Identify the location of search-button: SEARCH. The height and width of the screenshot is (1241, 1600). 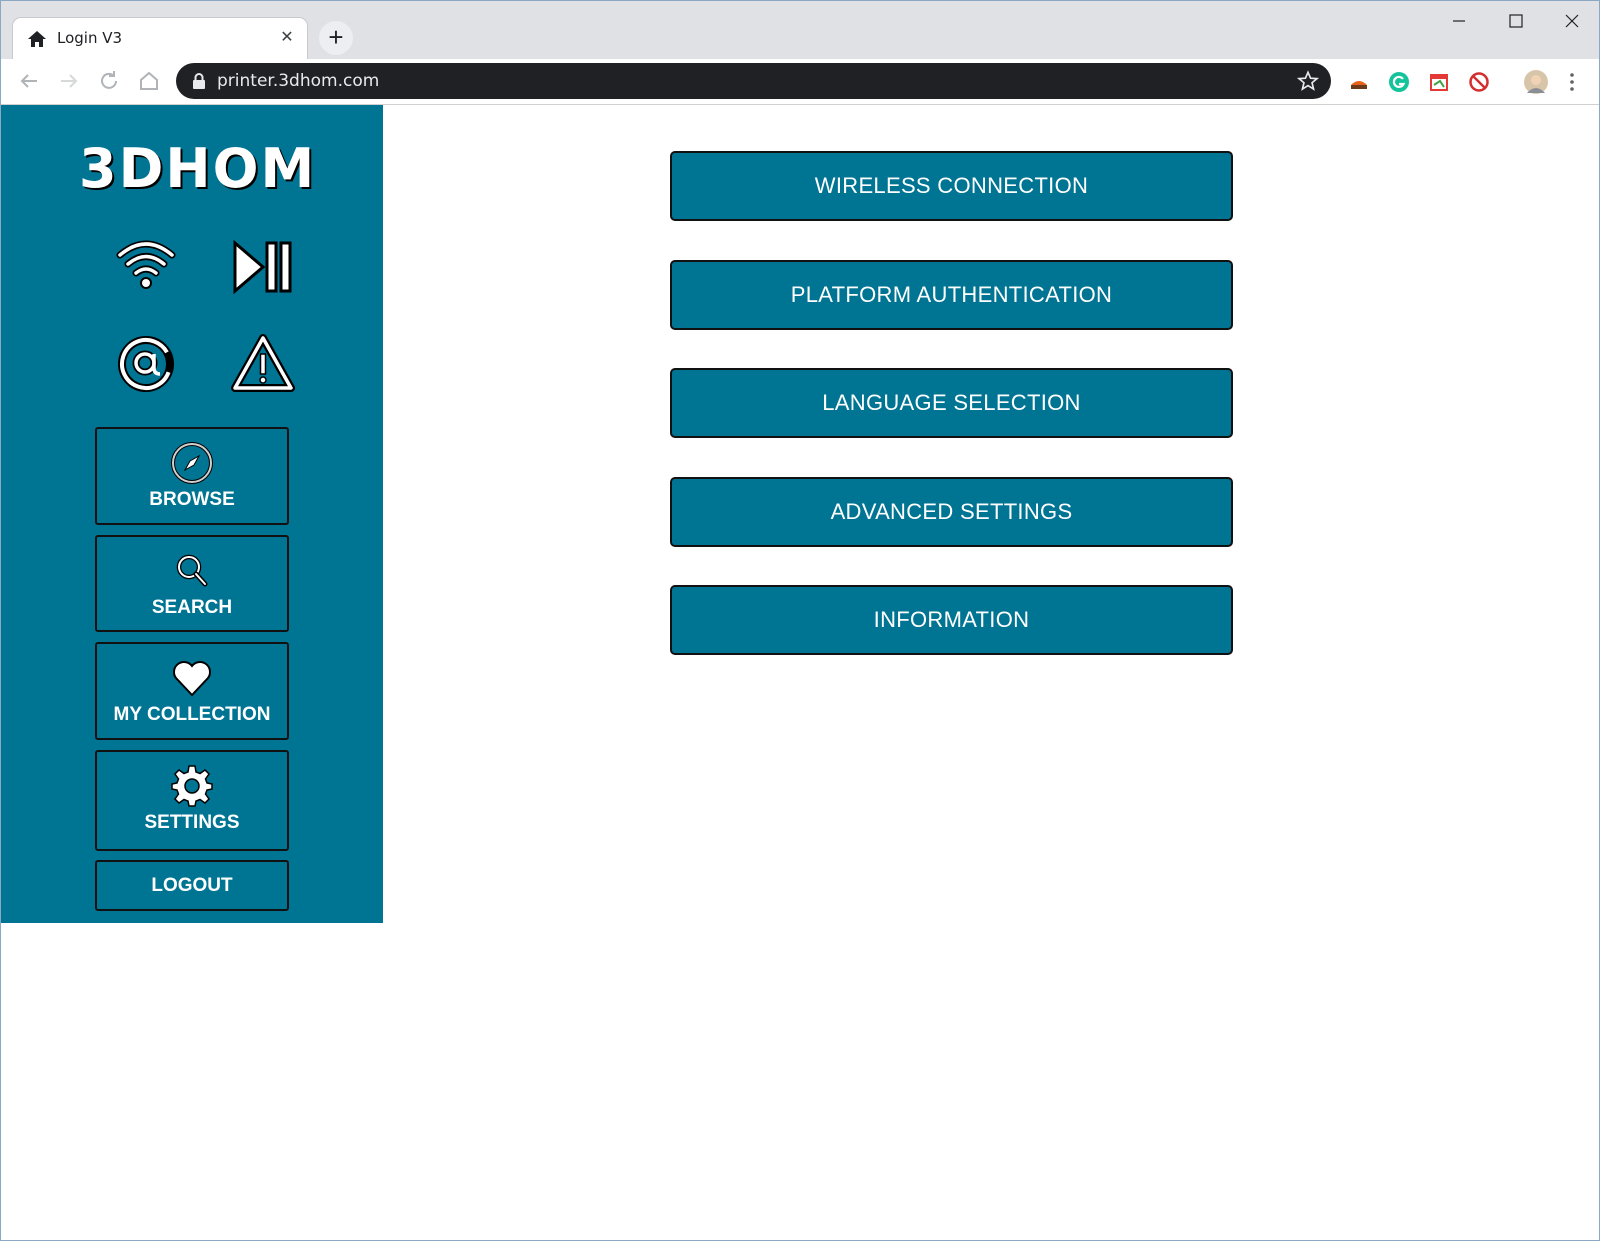
(192, 583).